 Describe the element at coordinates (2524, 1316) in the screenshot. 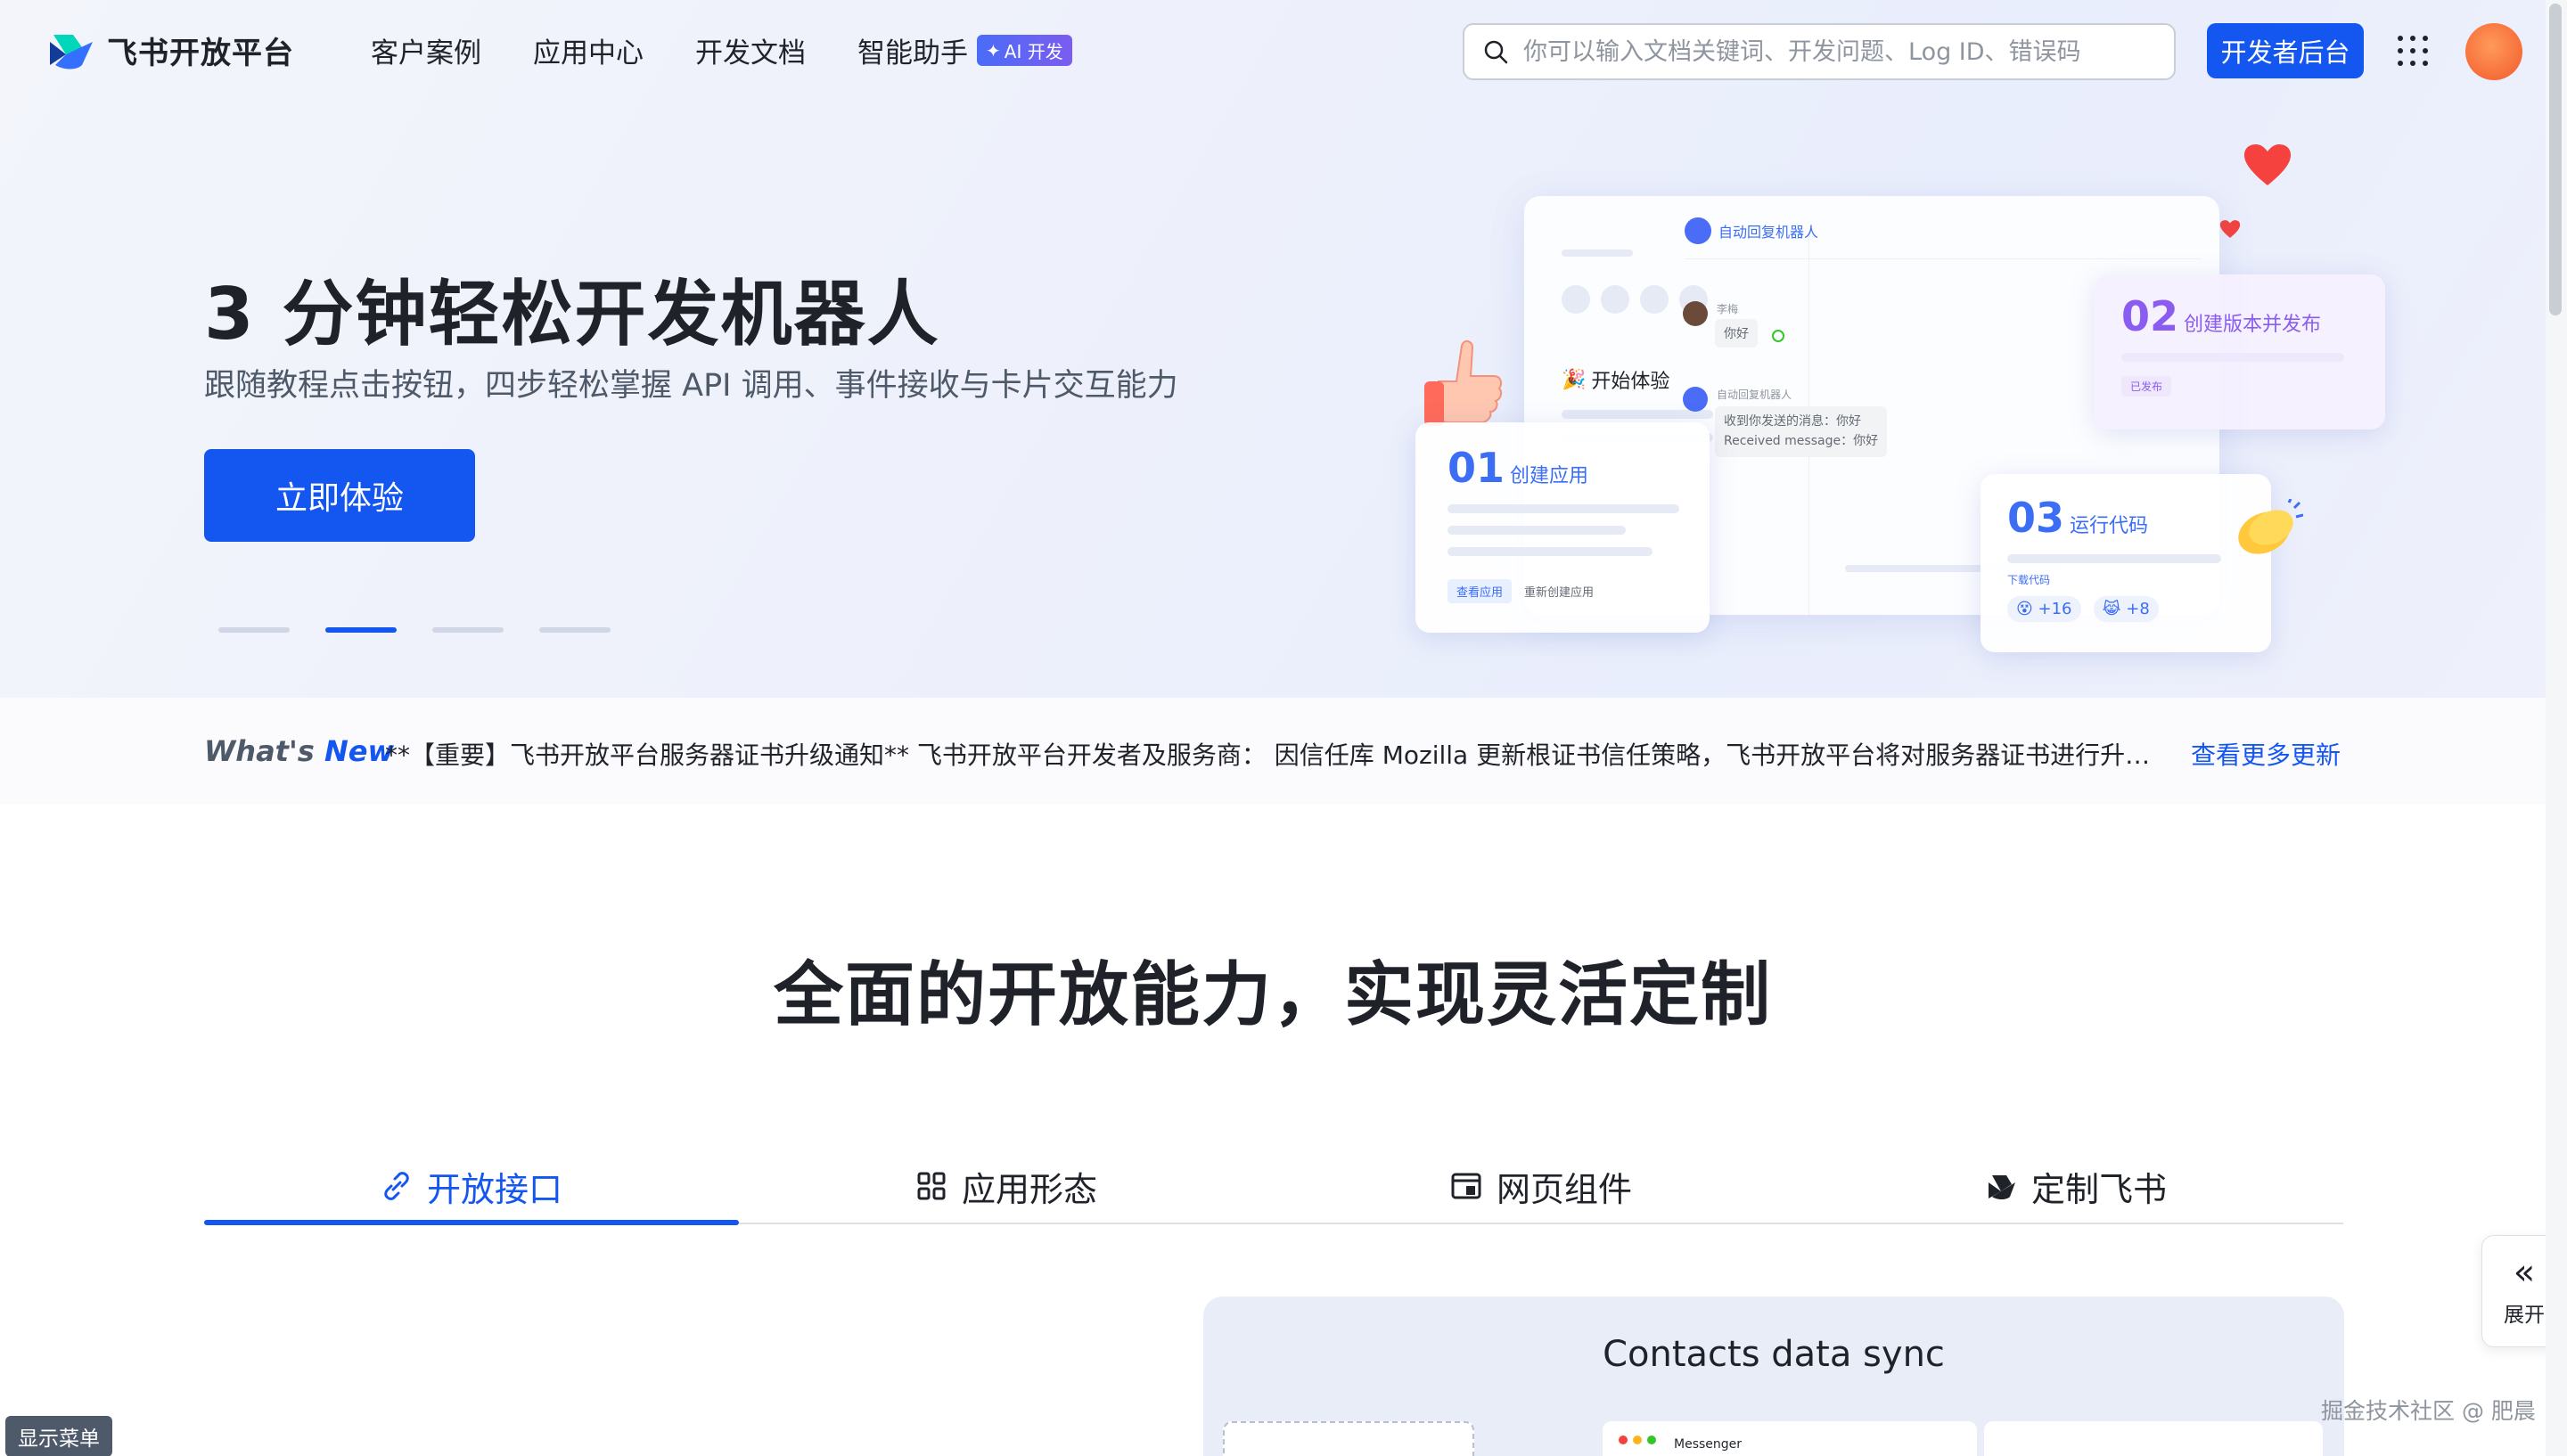

I see `expand-label: 展开` at that location.